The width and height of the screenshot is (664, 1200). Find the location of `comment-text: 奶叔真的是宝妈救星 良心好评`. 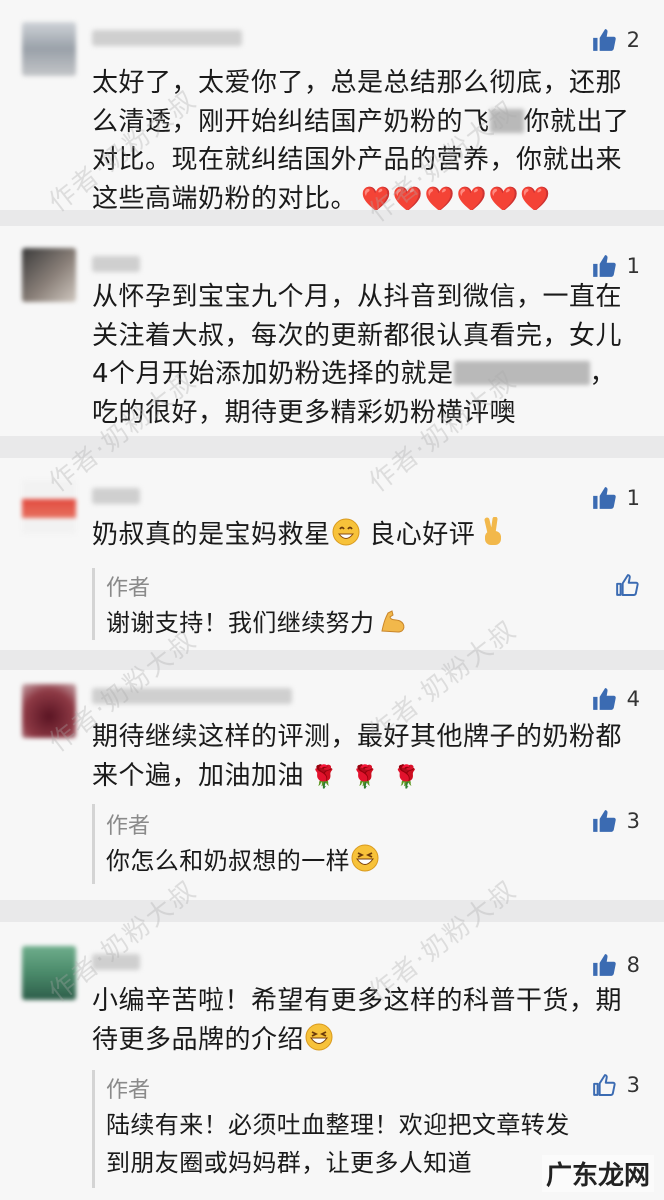

comment-text: 奶叔真的是宝妈救星 良心好评 is located at coordinates (365, 537).